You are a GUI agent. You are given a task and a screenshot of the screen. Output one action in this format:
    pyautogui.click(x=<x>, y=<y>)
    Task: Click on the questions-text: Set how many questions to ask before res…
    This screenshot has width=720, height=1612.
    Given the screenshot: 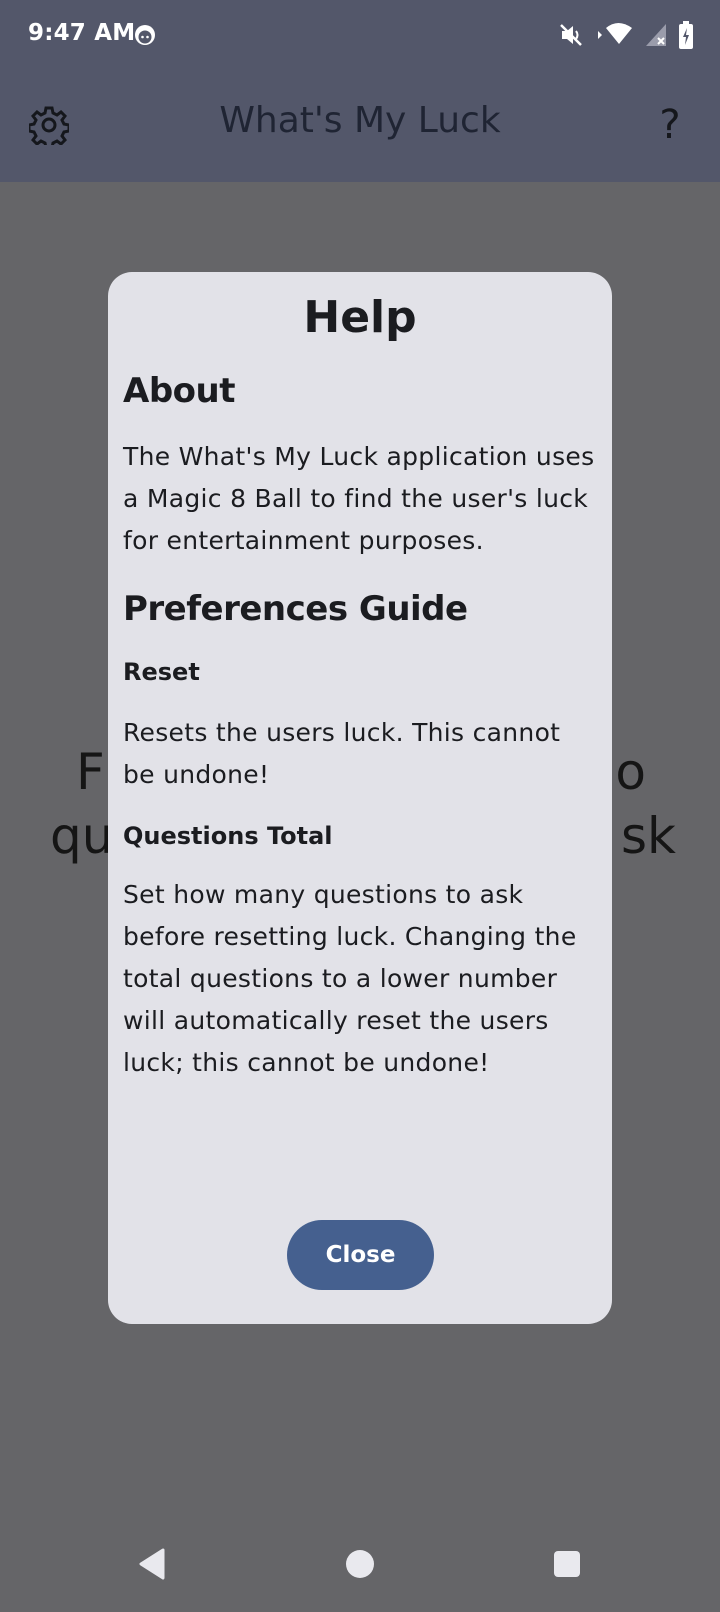 What is the action you would take?
    pyautogui.click(x=350, y=978)
    